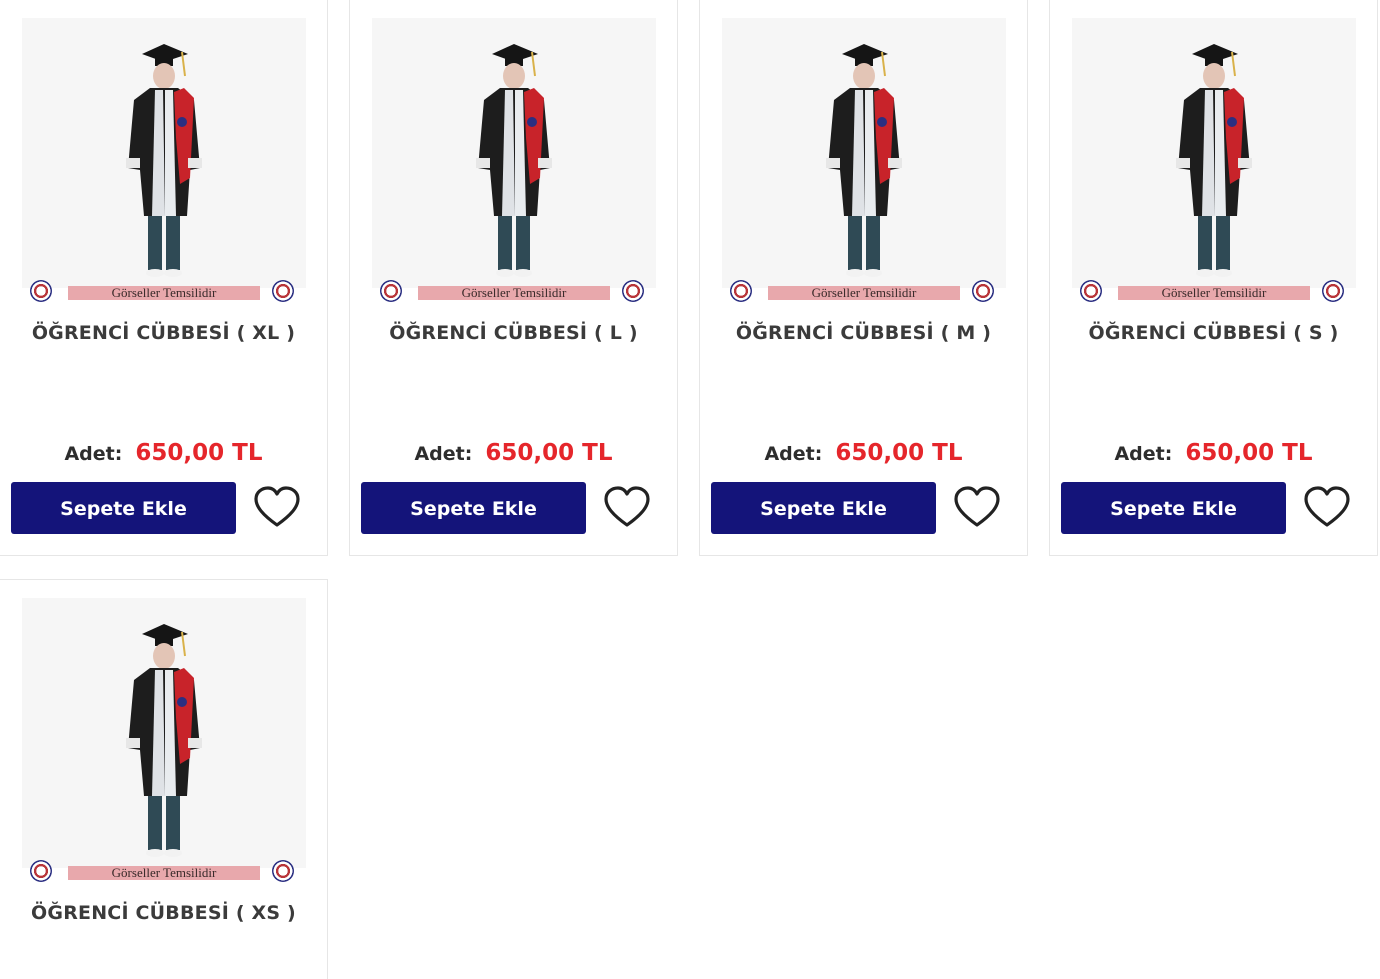 Image resolution: width=1380 pixels, height=979 pixels. I want to click on product-title: ÖĞRENCİ CÜBBESİ ( M ), so click(863, 333).